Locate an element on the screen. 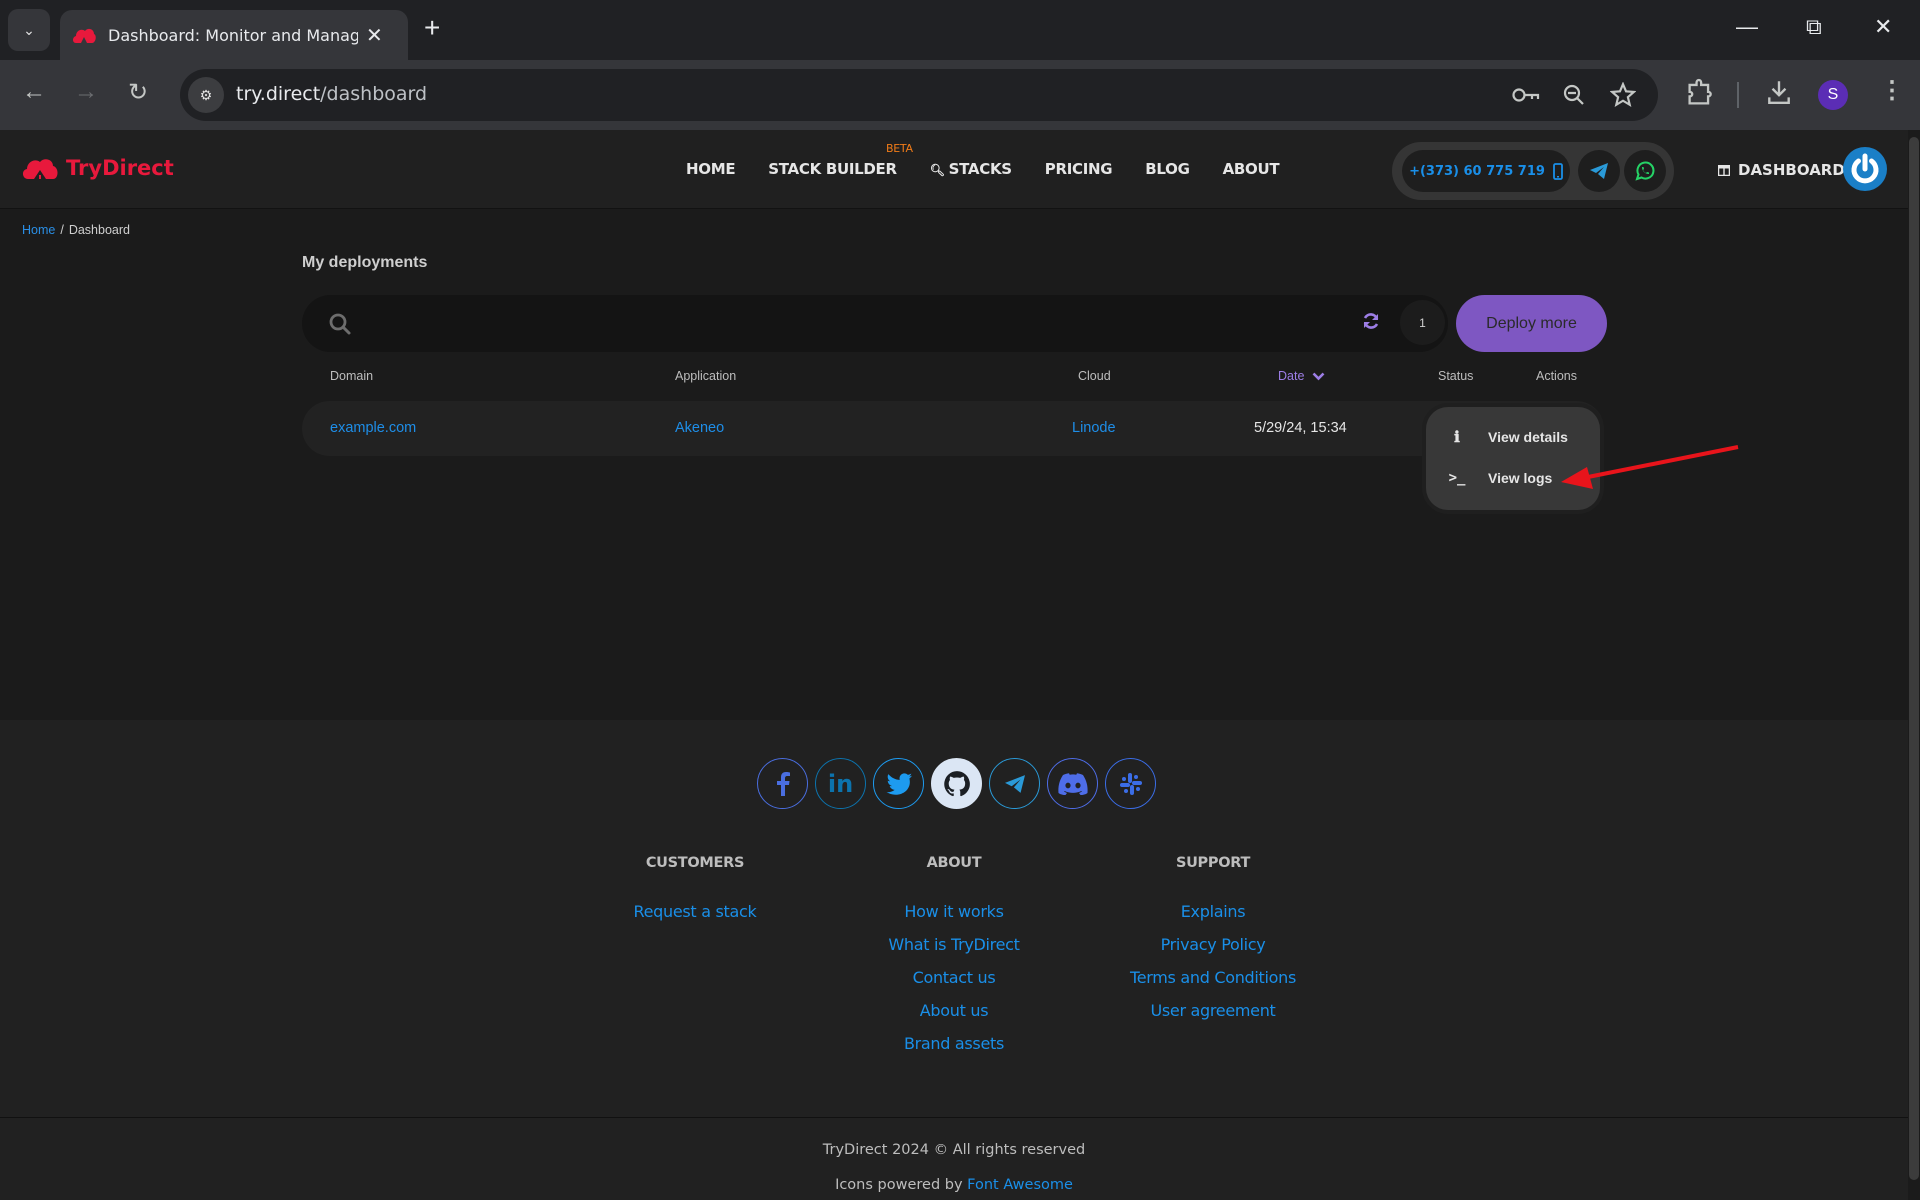 This screenshot has width=1920, height=1200. contact-group: +(373) 60 775 719 is located at coordinates (1533, 171).